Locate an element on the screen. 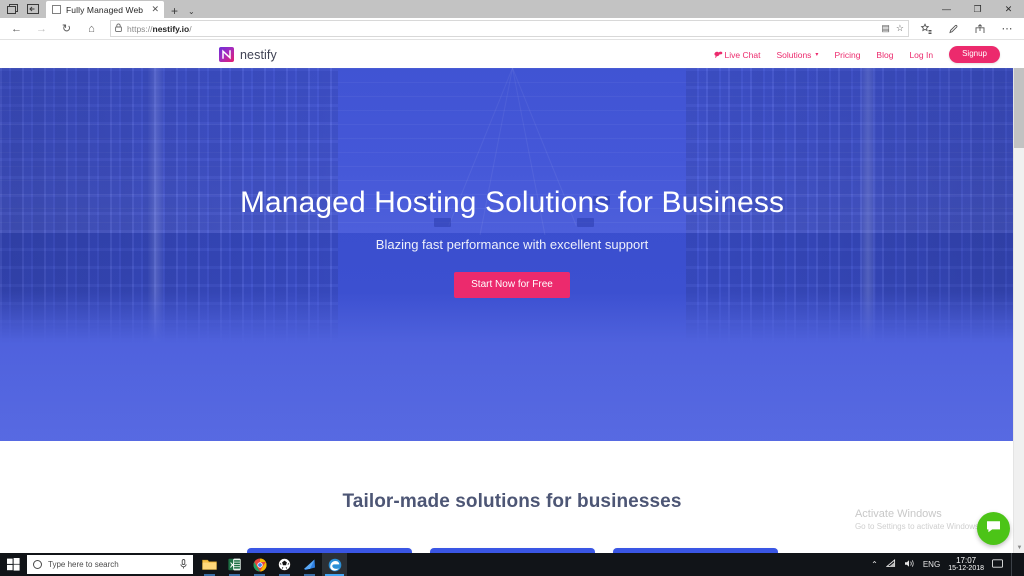 This screenshot has height=576, width=1024. tab-close-icon: ✕ is located at coordinates (155, 9).